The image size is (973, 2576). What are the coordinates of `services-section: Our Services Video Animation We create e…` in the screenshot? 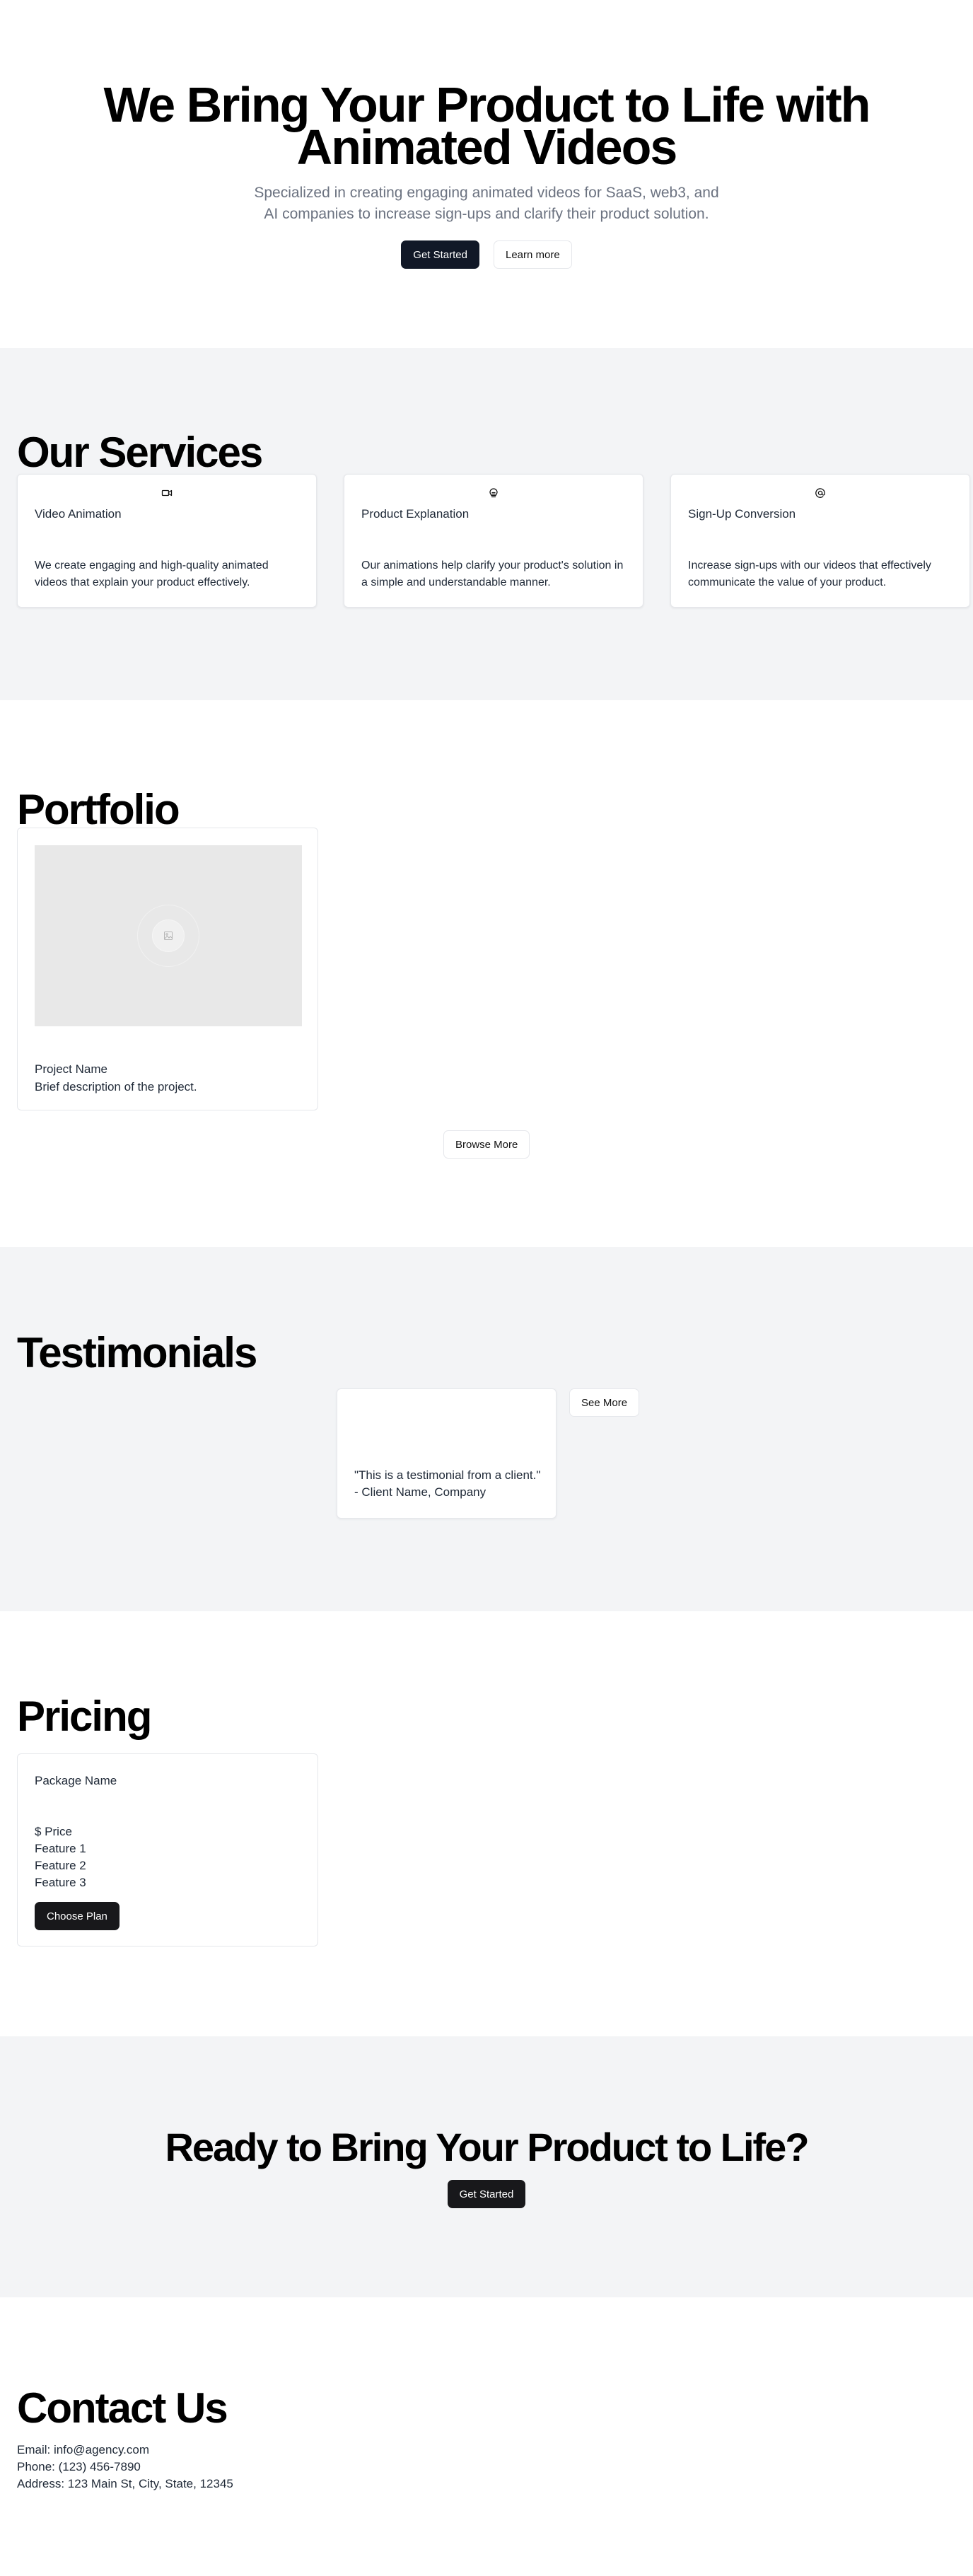 It's located at (486, 524).